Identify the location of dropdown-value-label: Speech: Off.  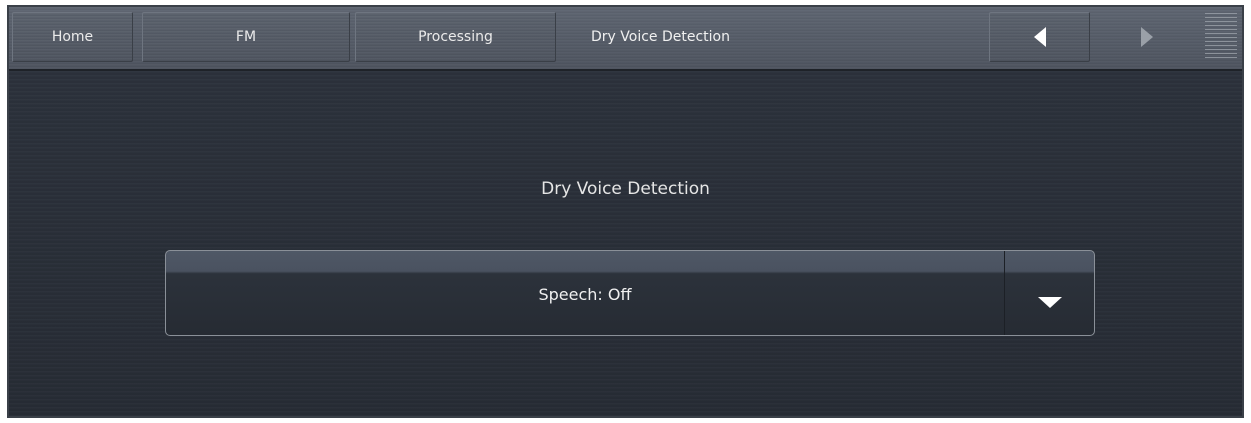
(585, 294).